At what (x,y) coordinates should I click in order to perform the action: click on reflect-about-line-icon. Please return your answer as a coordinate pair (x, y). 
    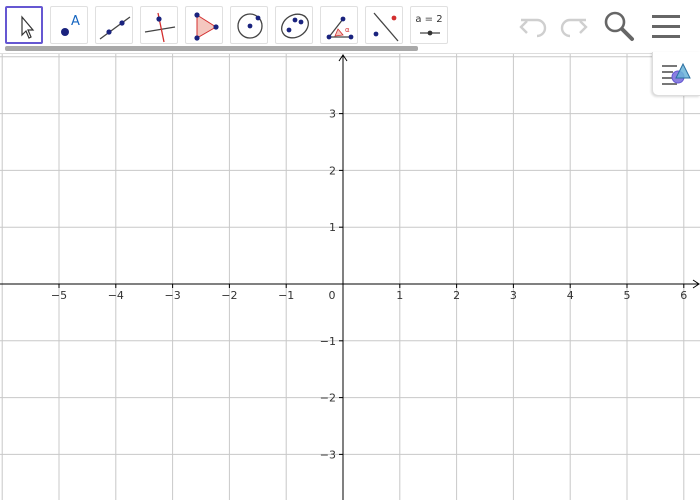
    Looking at the image, I should click on (386, 27).